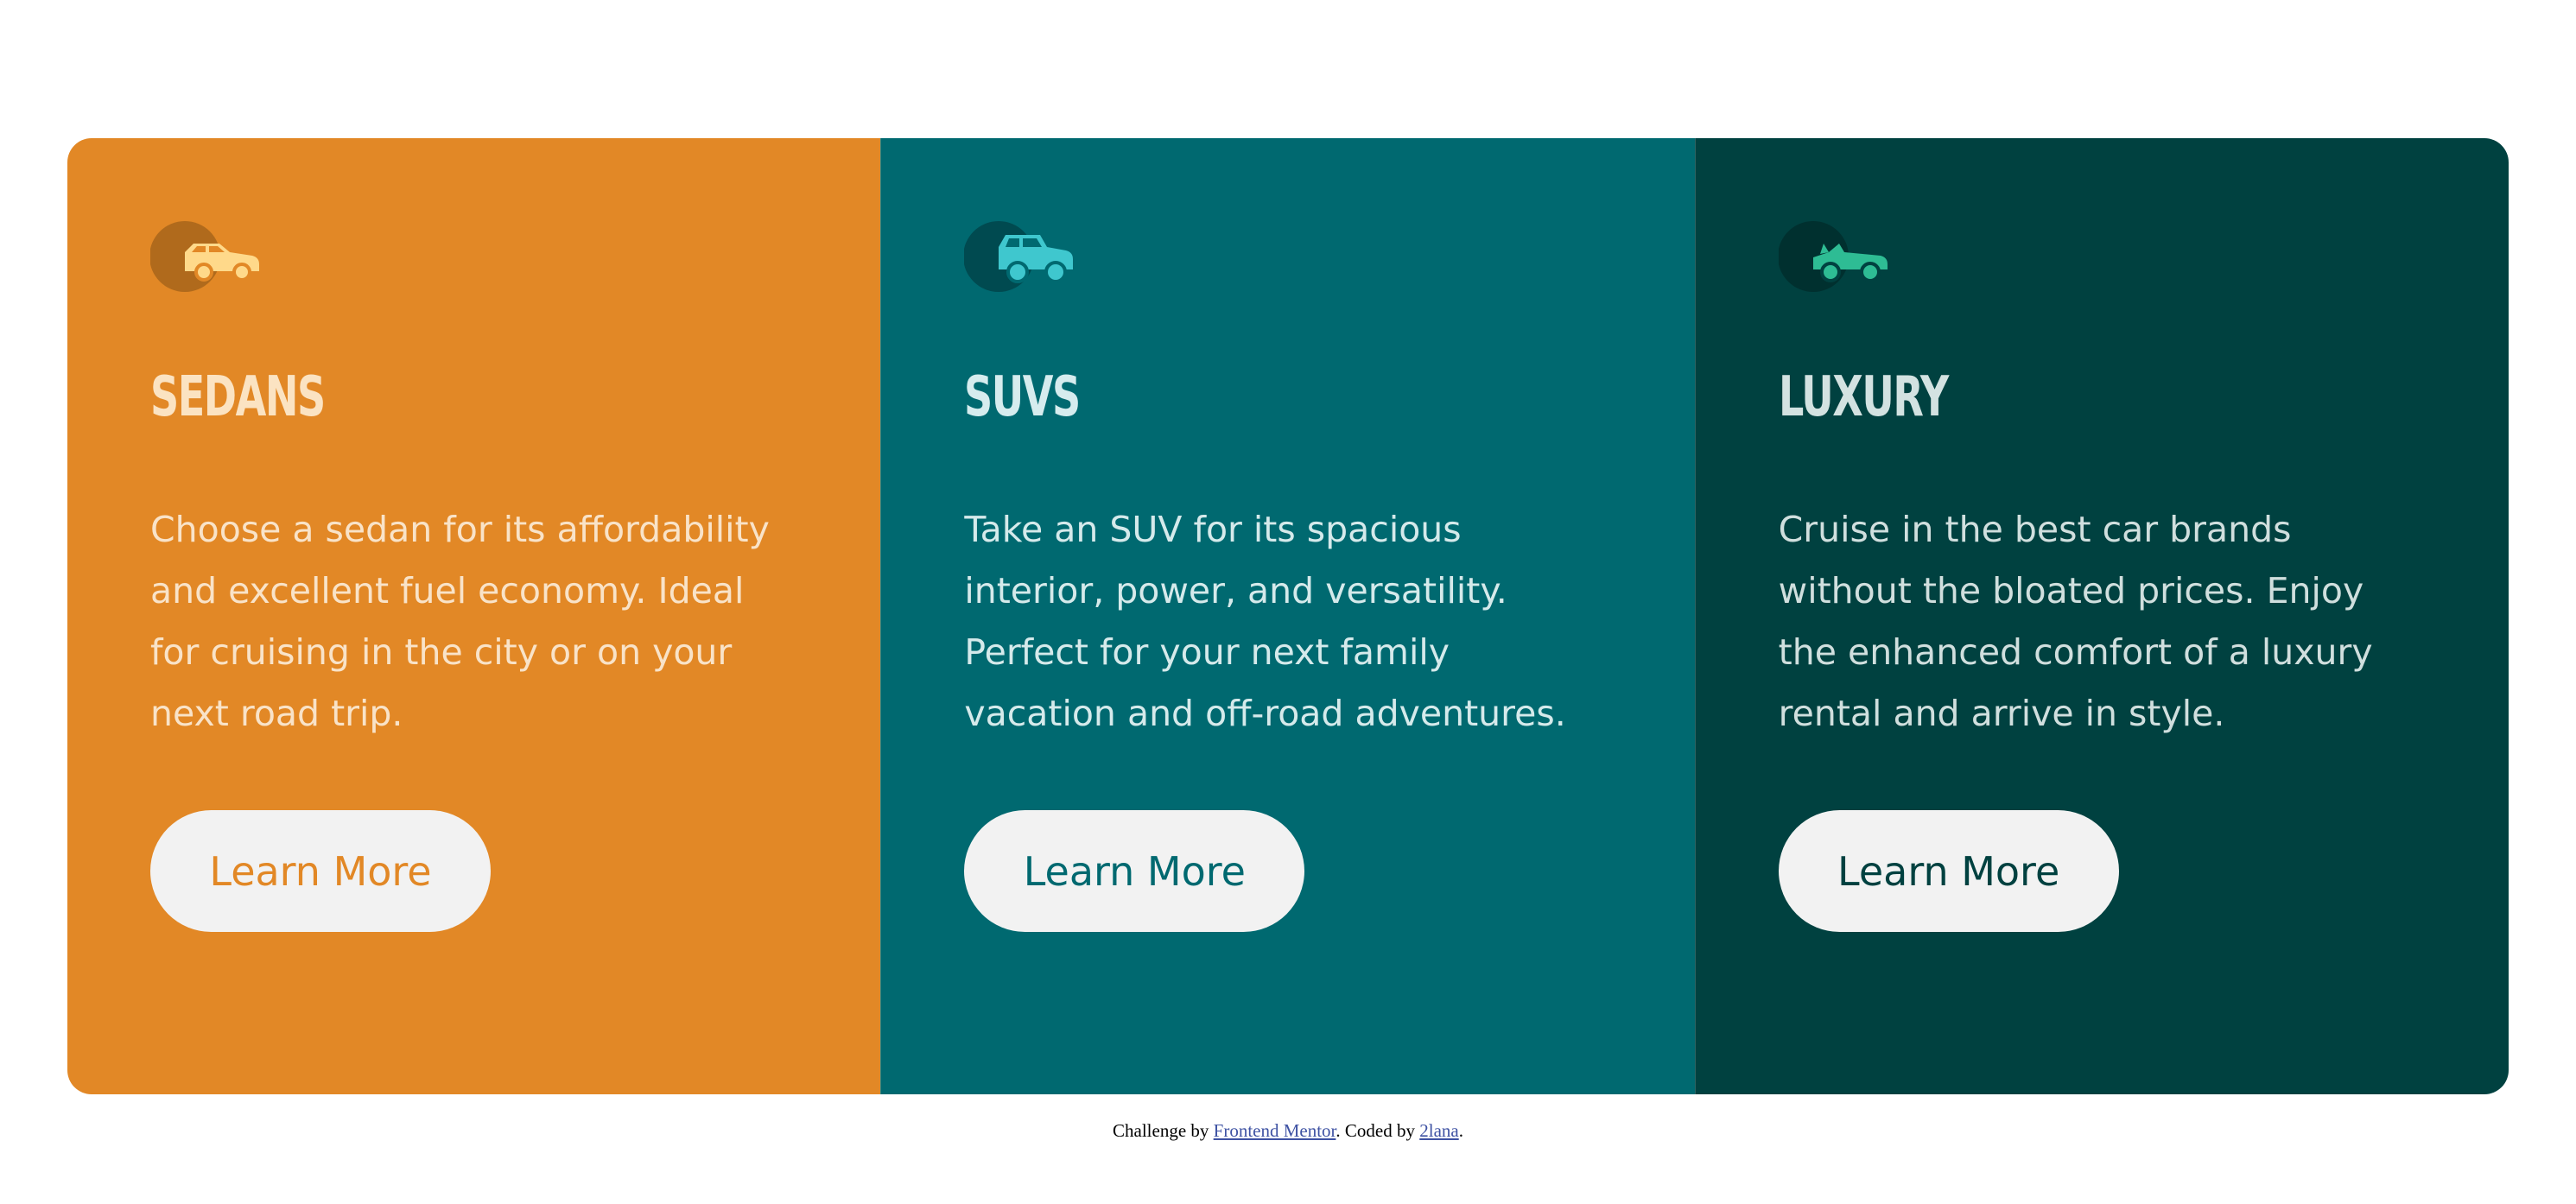  I want to click on attribution-suffix: ., so click(1460, 1130).